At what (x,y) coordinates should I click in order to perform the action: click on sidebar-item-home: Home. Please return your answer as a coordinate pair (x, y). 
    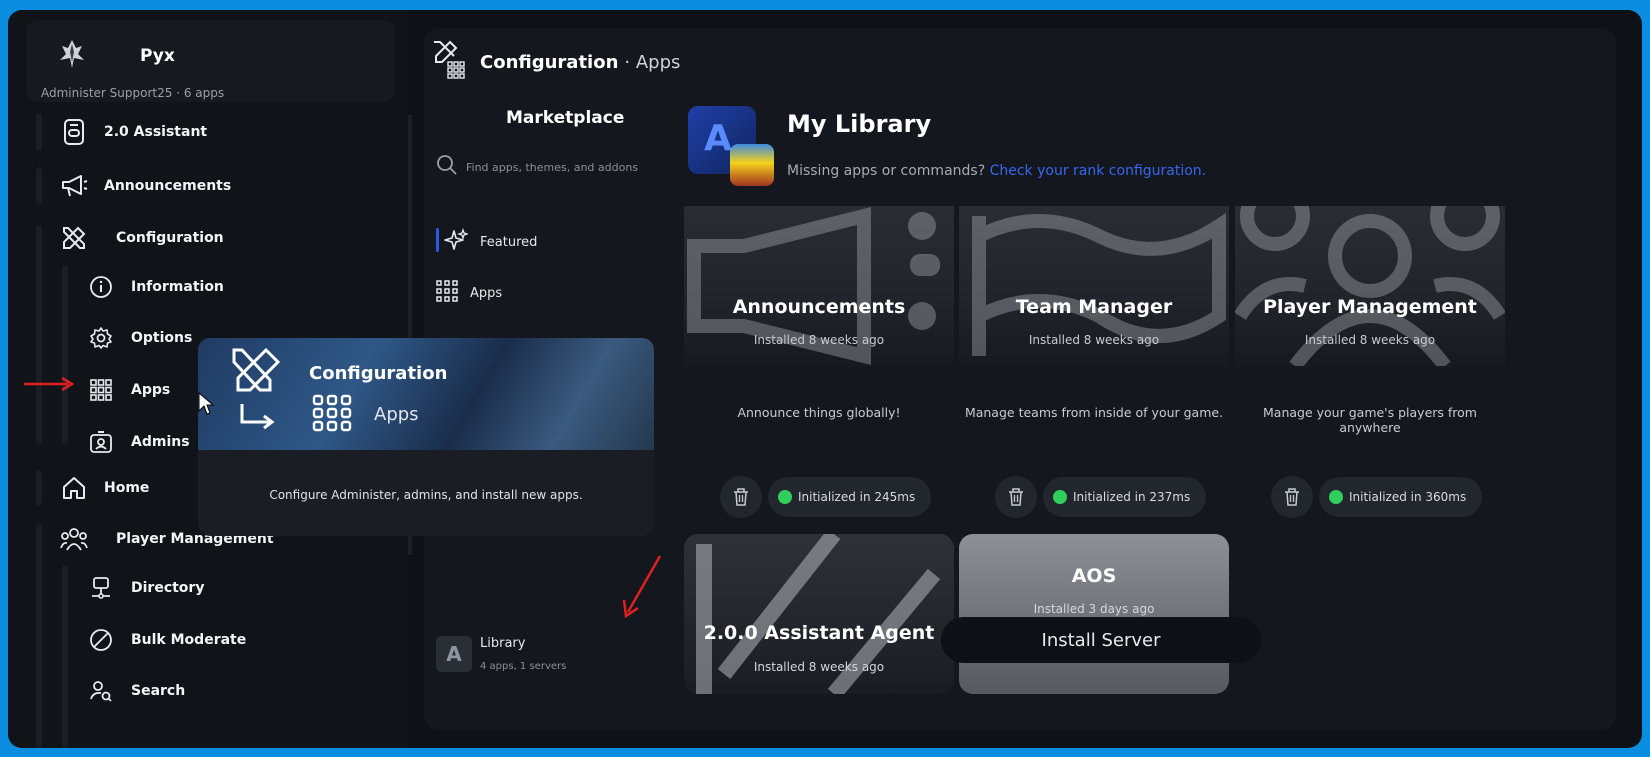
    Looking at the image, I should click on (104, 488).